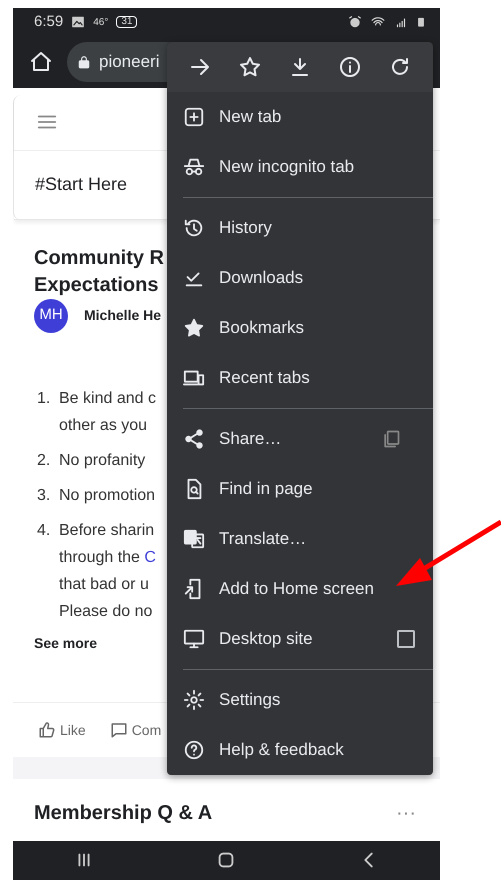  I want to click on menu-item: Find in page, so click(300, 489).